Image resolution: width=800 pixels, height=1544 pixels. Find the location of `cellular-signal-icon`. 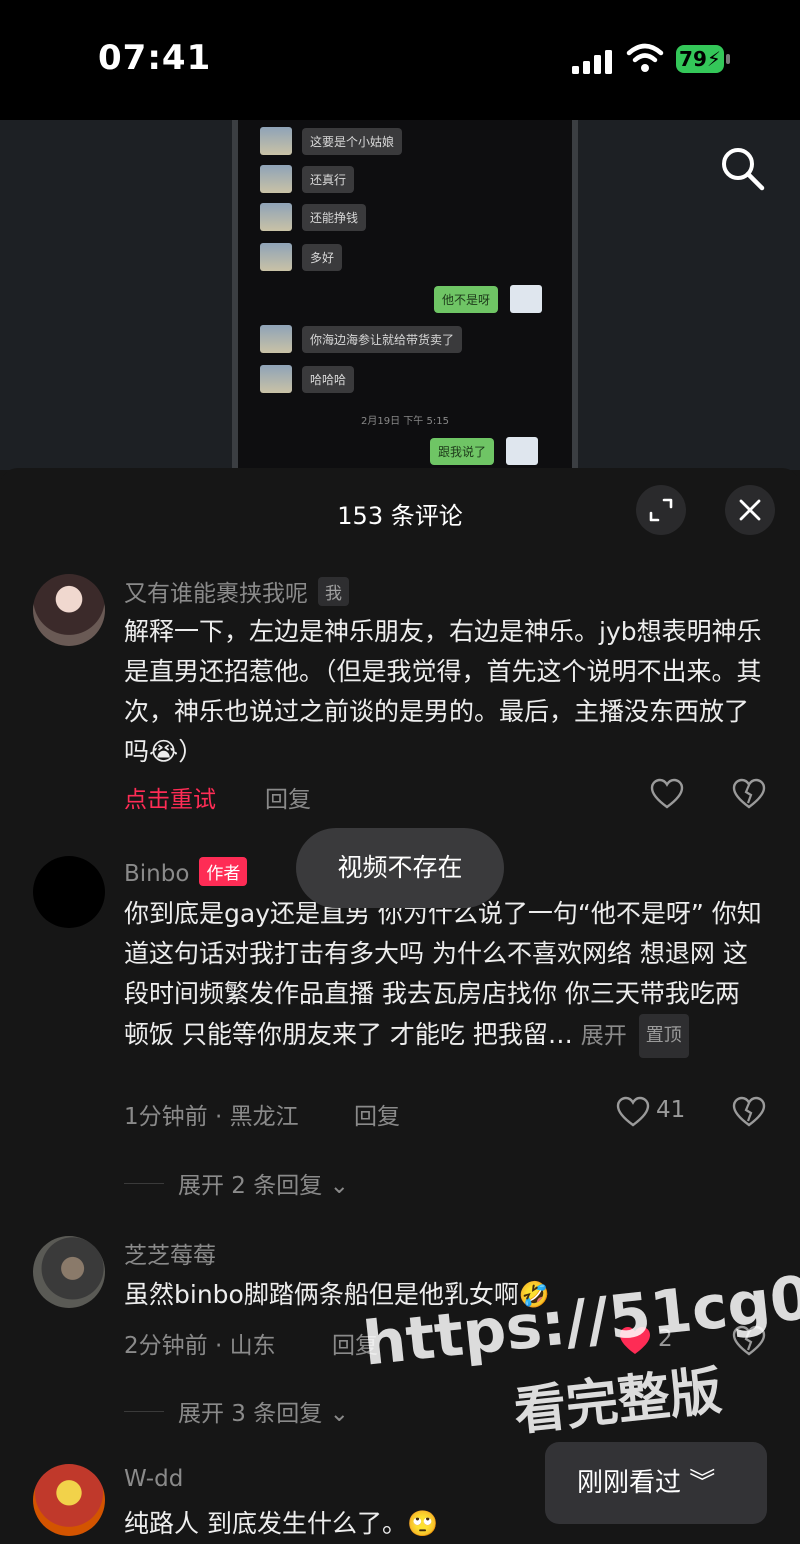

cellular-signal-icon is located at coordinates (592, 62).